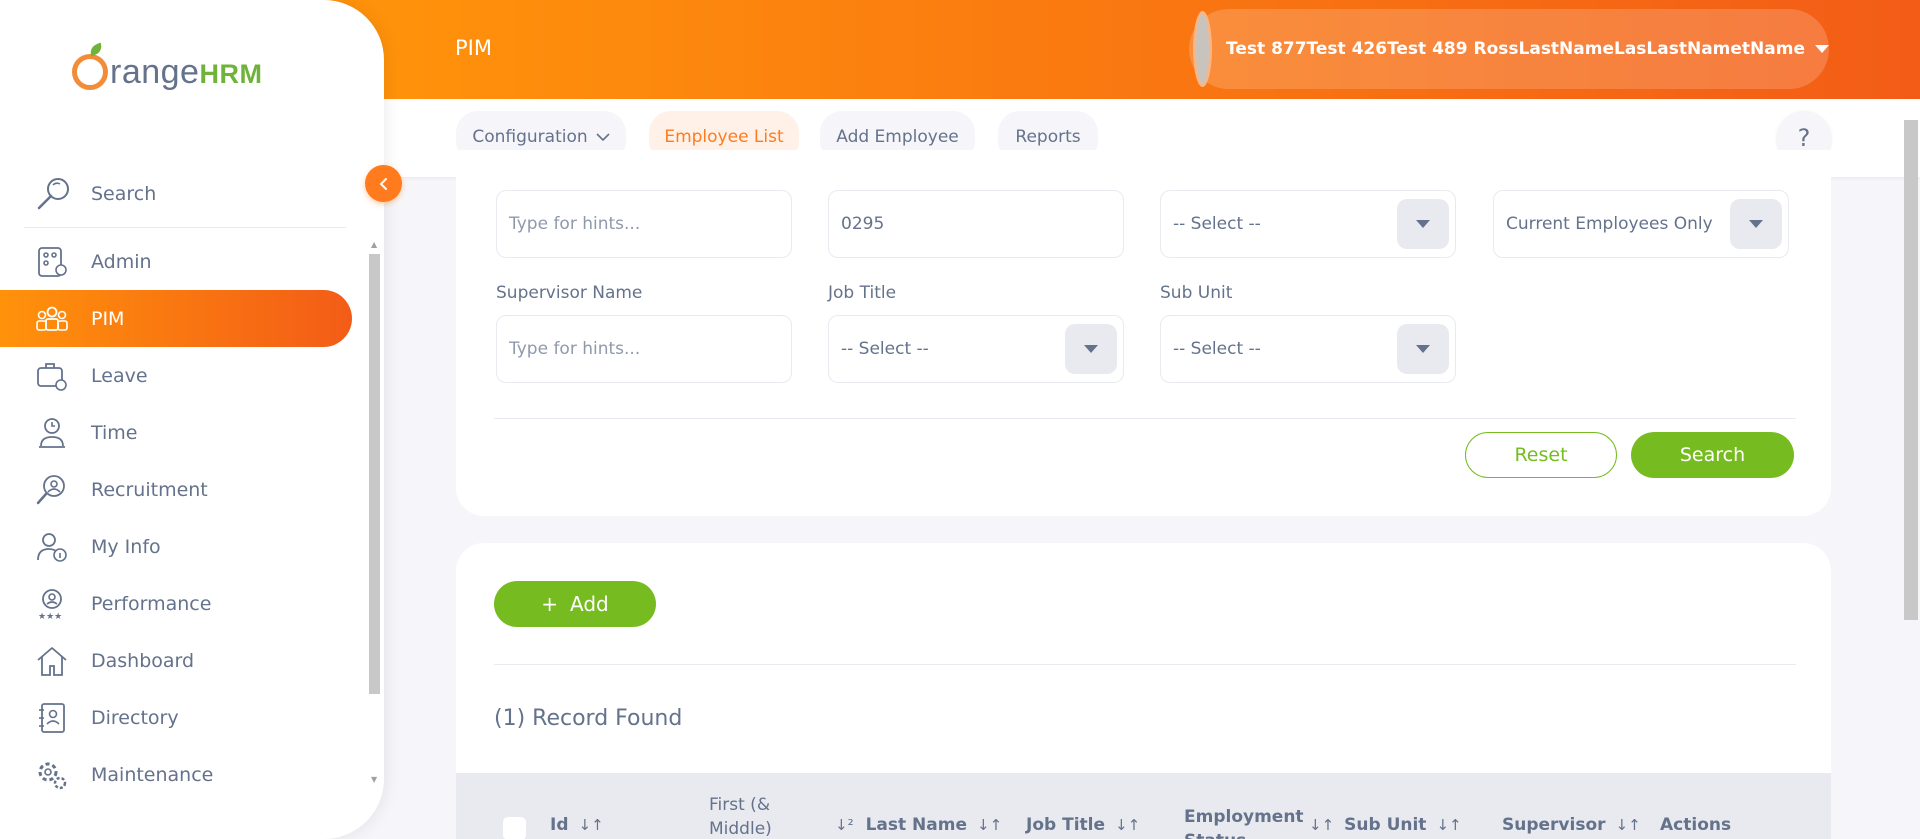 The width and height of the screenshot is (1920, 839). What do you see at coordinates (589, 604) in the screenshot?
I see `add-button-label: Add` at bounding box center [589, 604].